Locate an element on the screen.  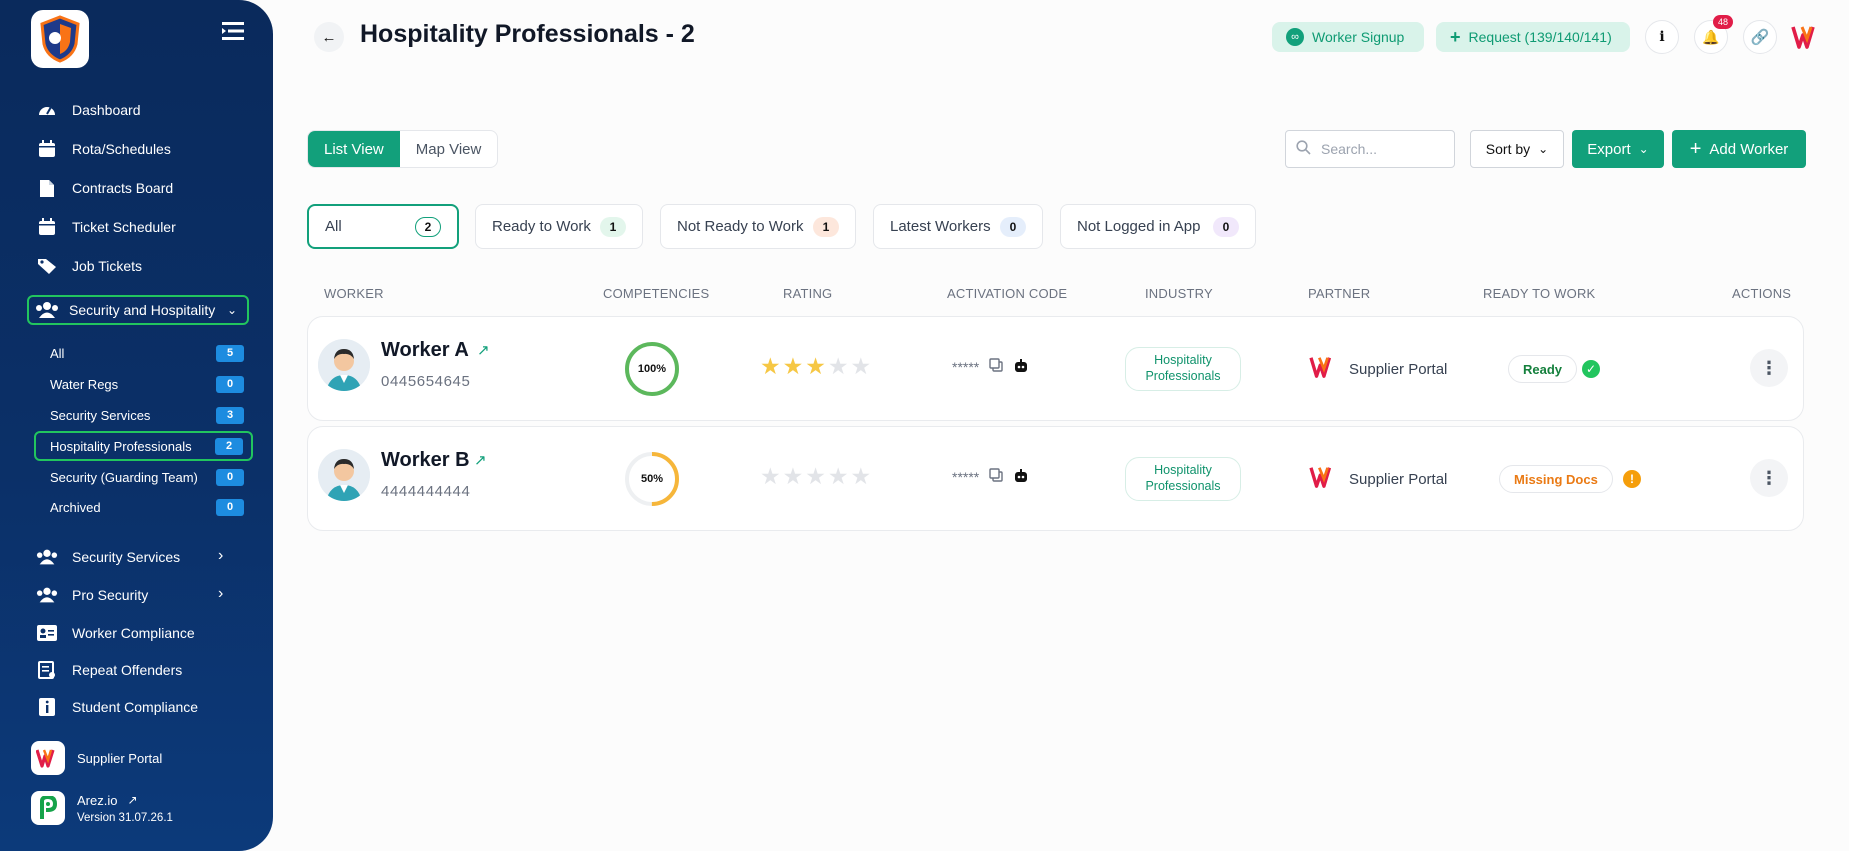
column-header-actions: ACTIONS is located at coordinates (1762, 293).